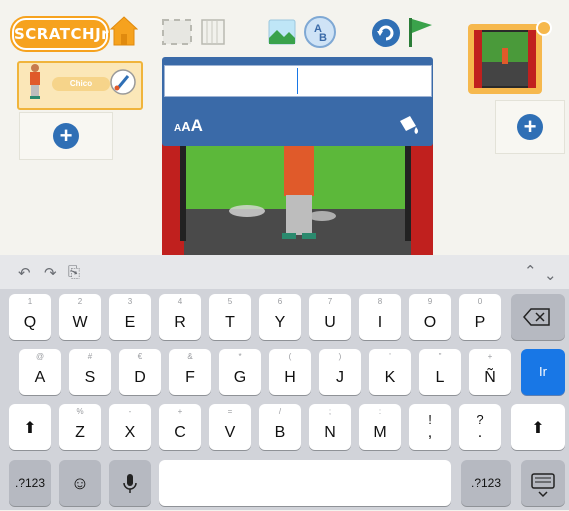 Image resolution: width=569 pixels, height=511 pixels. I want to click on key-hint: ', so click(390, 356).